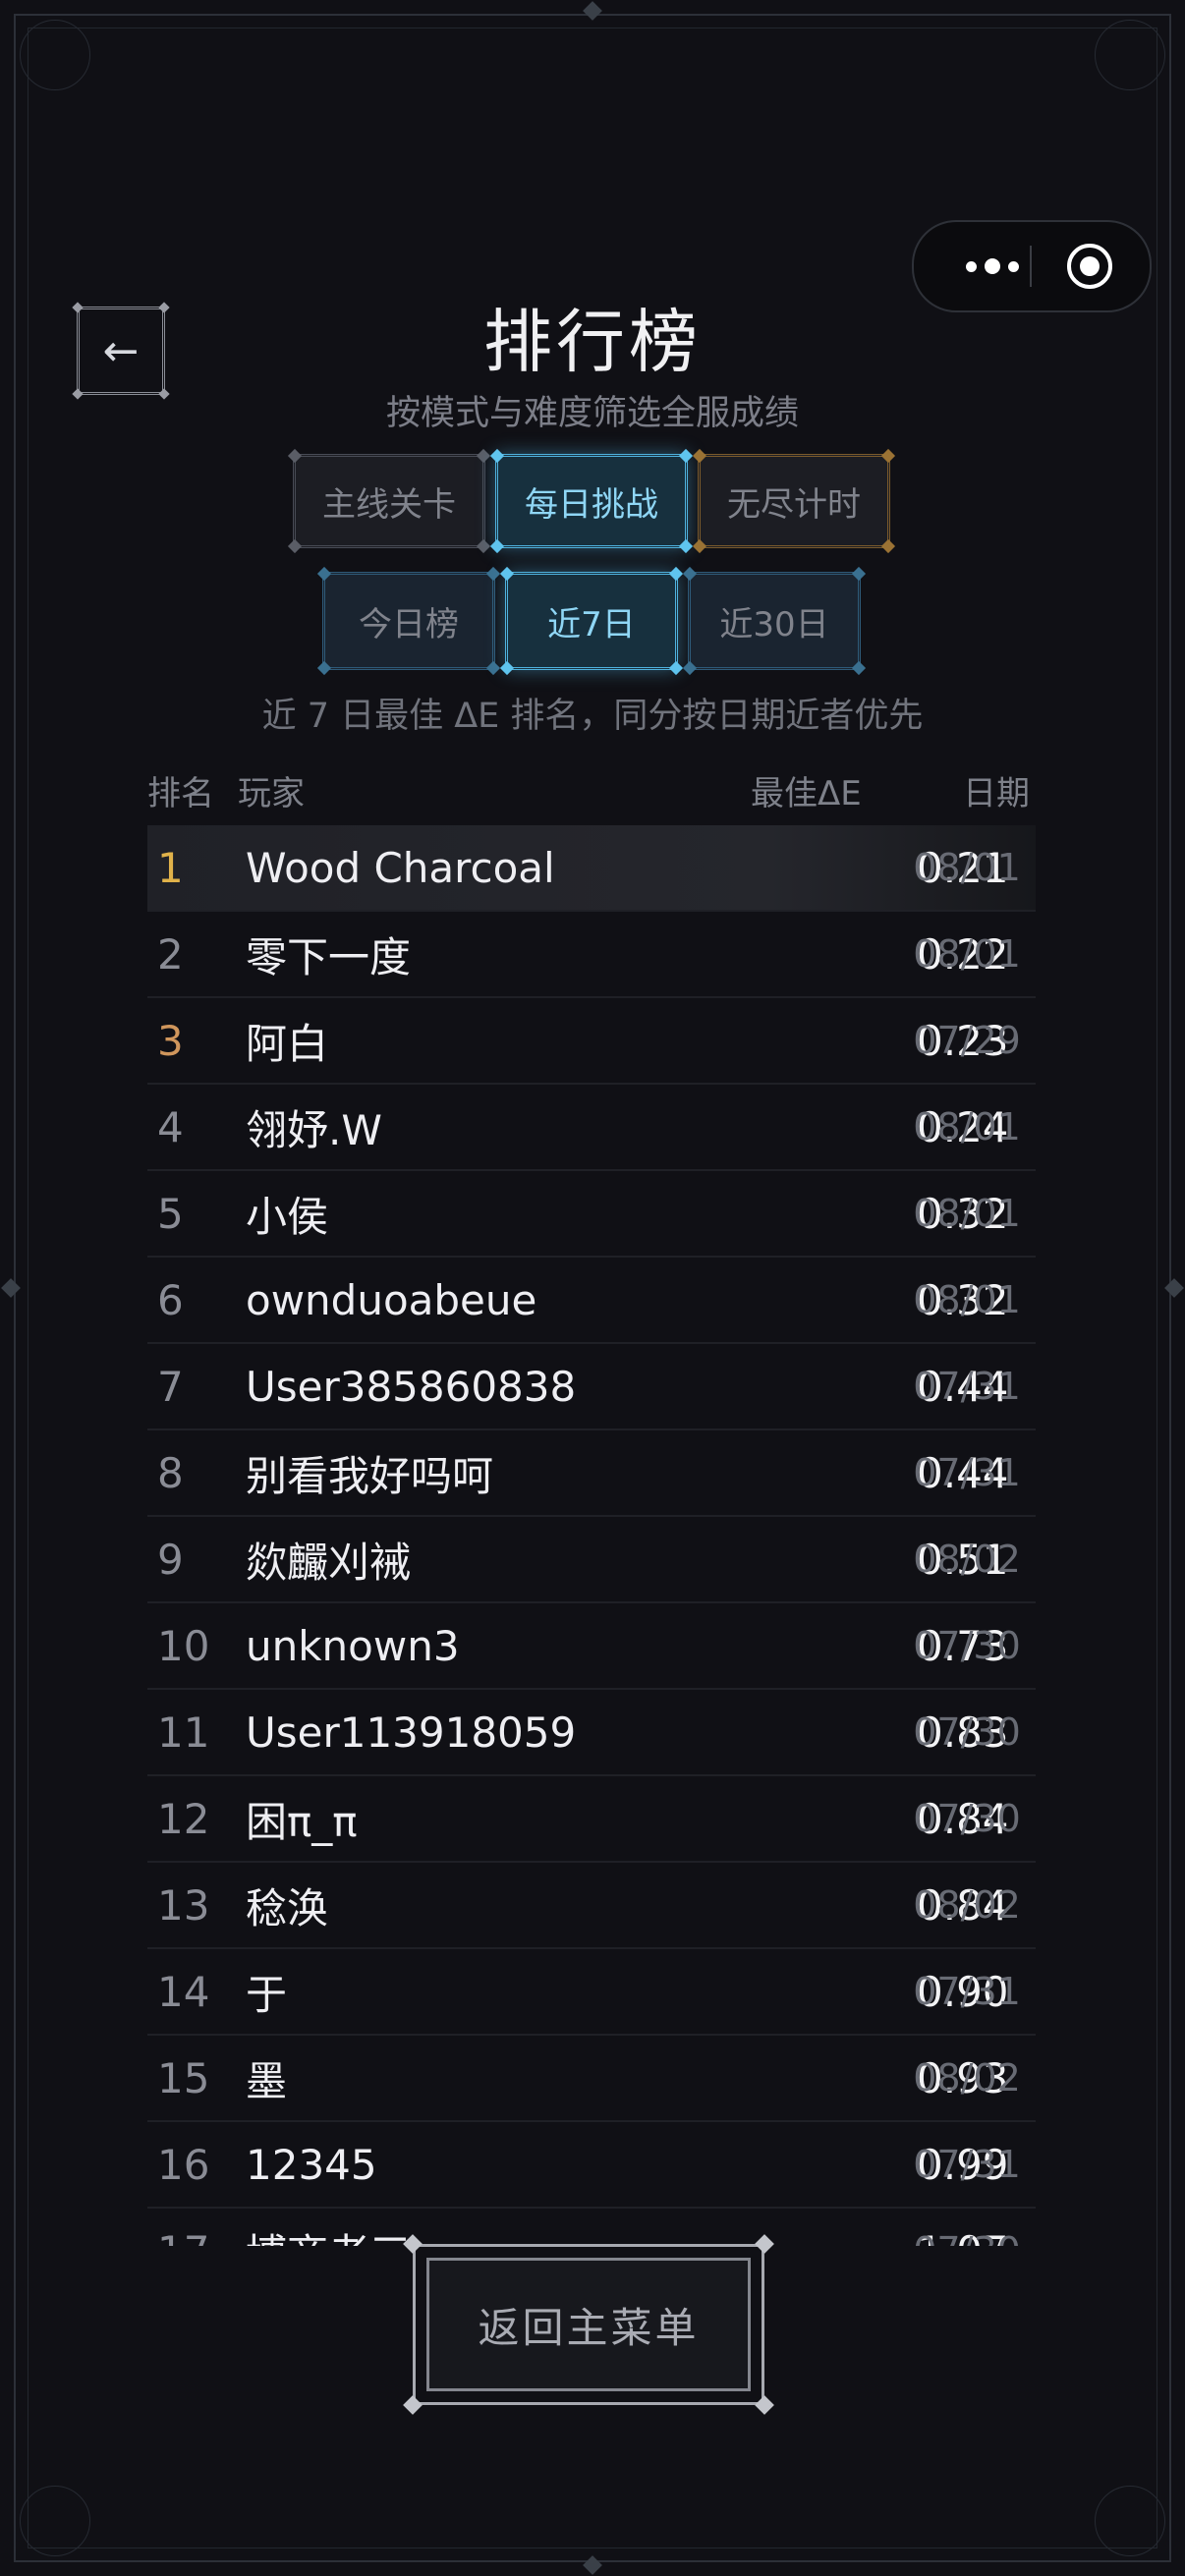 The height and width of the screenshot is (2576, 1185). What do you see at coordinates (329, 1562) in the screenshot?
I see `player-name-cell: 欻麣刈裓` at bounding box center [329, 1562].